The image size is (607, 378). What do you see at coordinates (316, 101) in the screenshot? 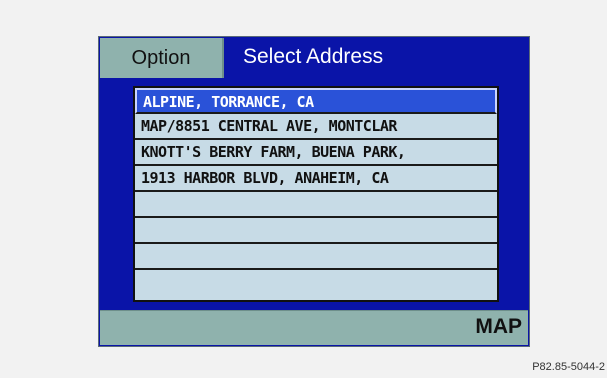
I see `address-list-item: ALPINE, TORRANCE, CA` at bounding box center [316, 101].